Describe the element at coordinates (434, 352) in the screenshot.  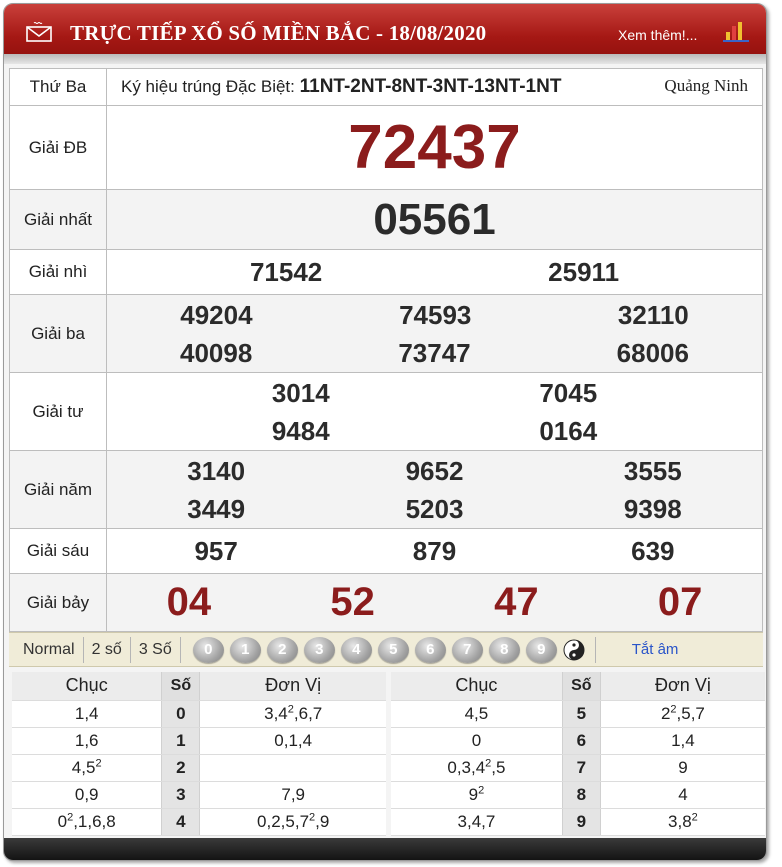
I see `prize-g3-number: 73747` at that location.